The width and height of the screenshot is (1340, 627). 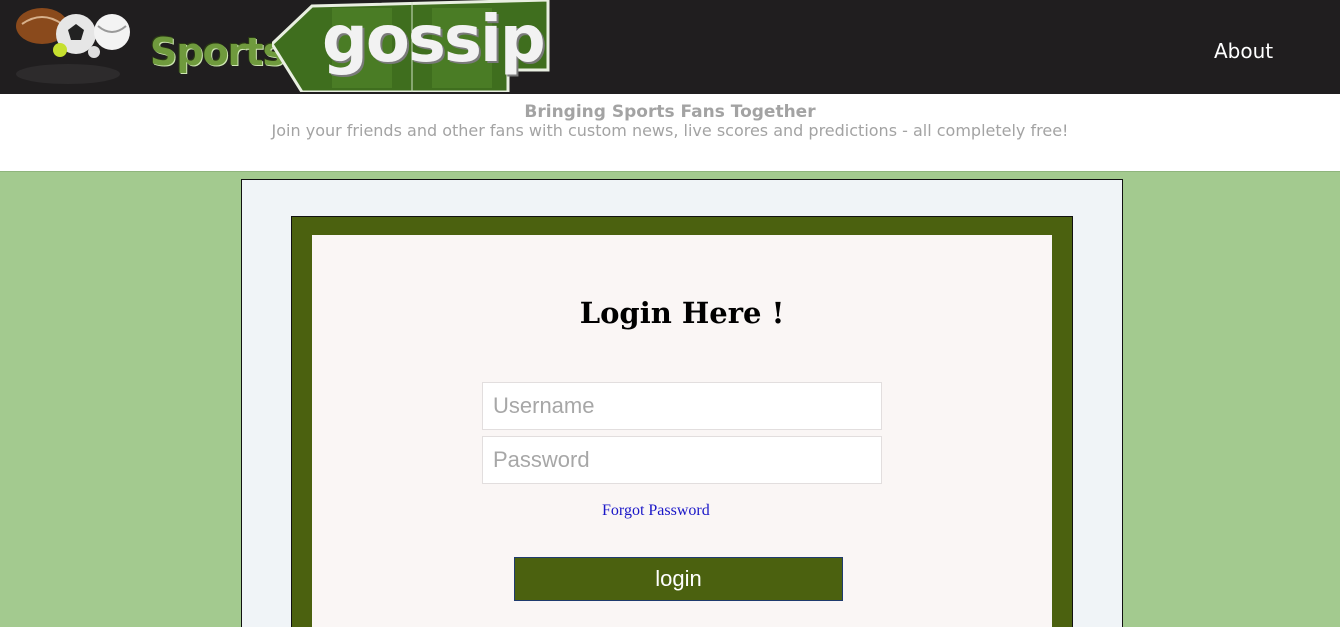 I want to click on tagline-title: Bringing Sports Fans Together, so click(x=670, y=112).